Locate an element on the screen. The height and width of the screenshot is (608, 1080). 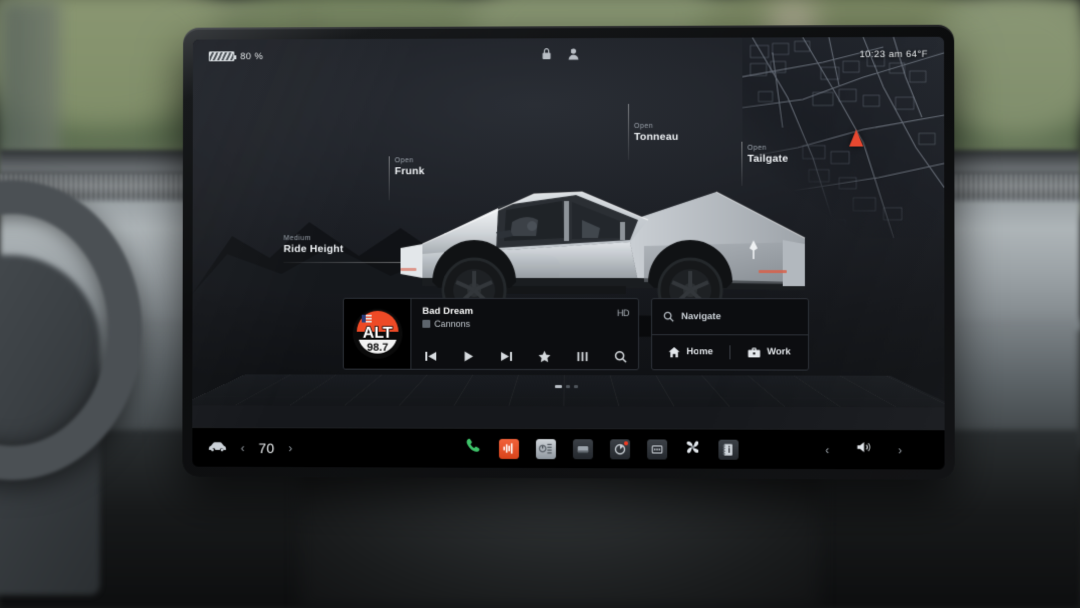
navigate-search-input: Navigate is located at coordinates (730, 317).